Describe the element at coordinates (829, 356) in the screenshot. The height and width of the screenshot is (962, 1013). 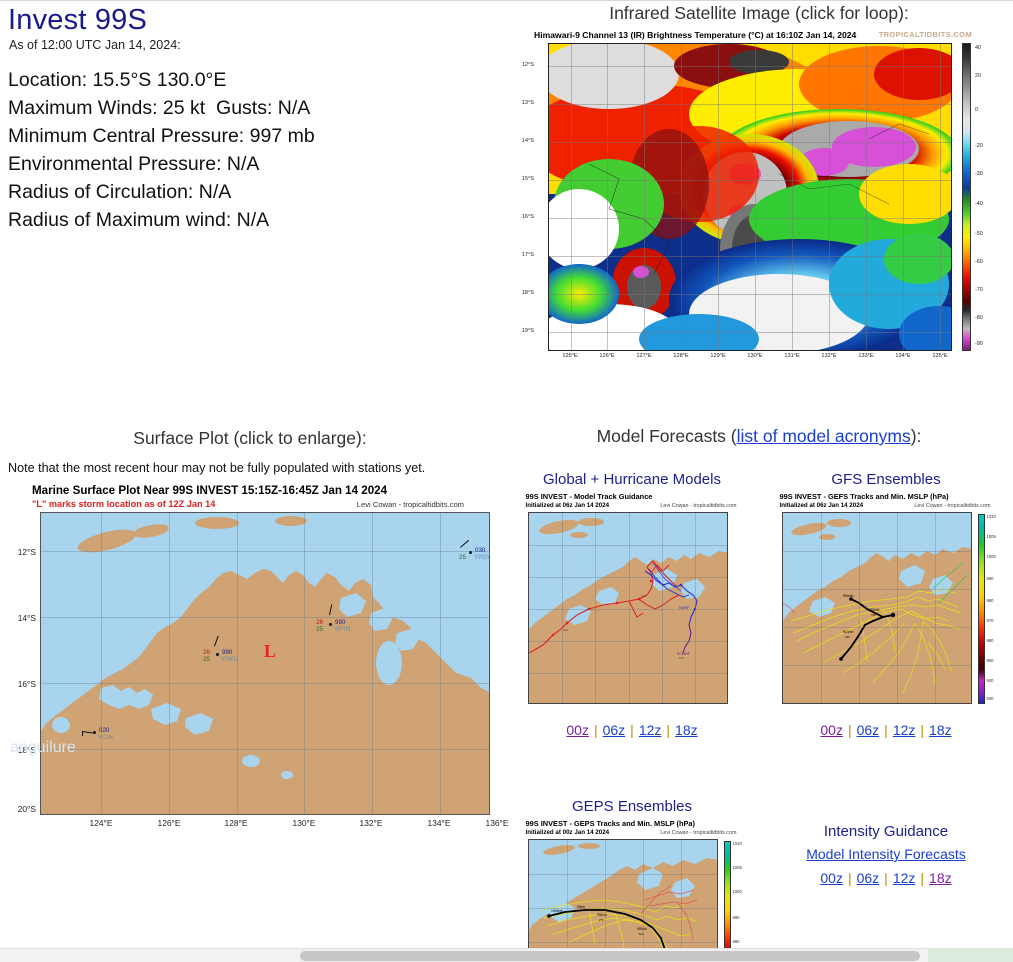
I see `sat-xlabel: 132°E` at that location.